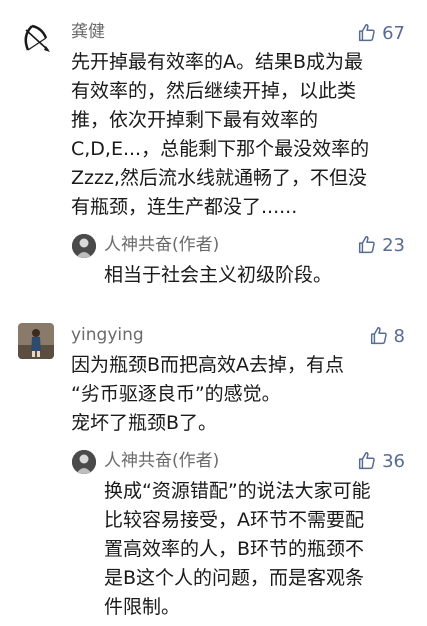  Describe the element at coordinates (144, 423) in the screenshot. I see `comment-text-line: 宠坏了瓶颈B了。` at that location.